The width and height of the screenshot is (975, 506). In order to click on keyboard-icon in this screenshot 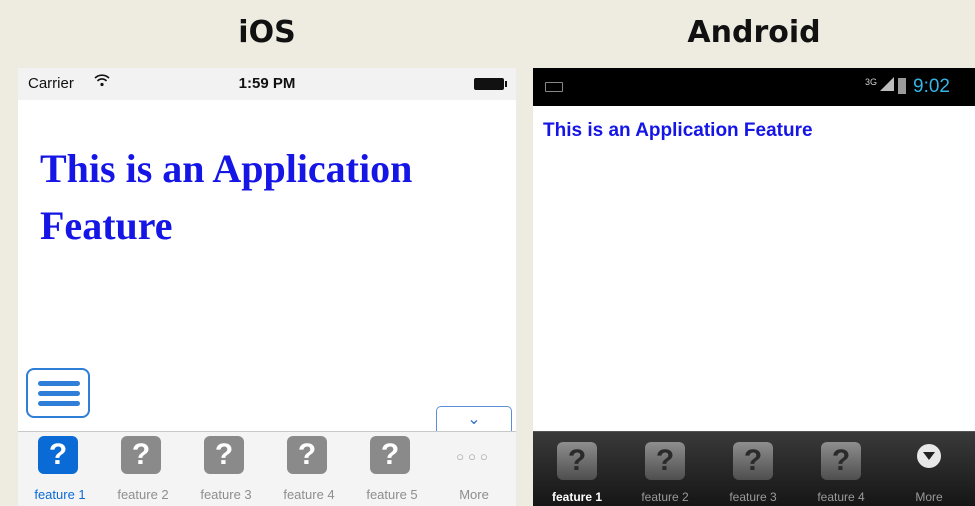, I will do `click(554, 87)`.